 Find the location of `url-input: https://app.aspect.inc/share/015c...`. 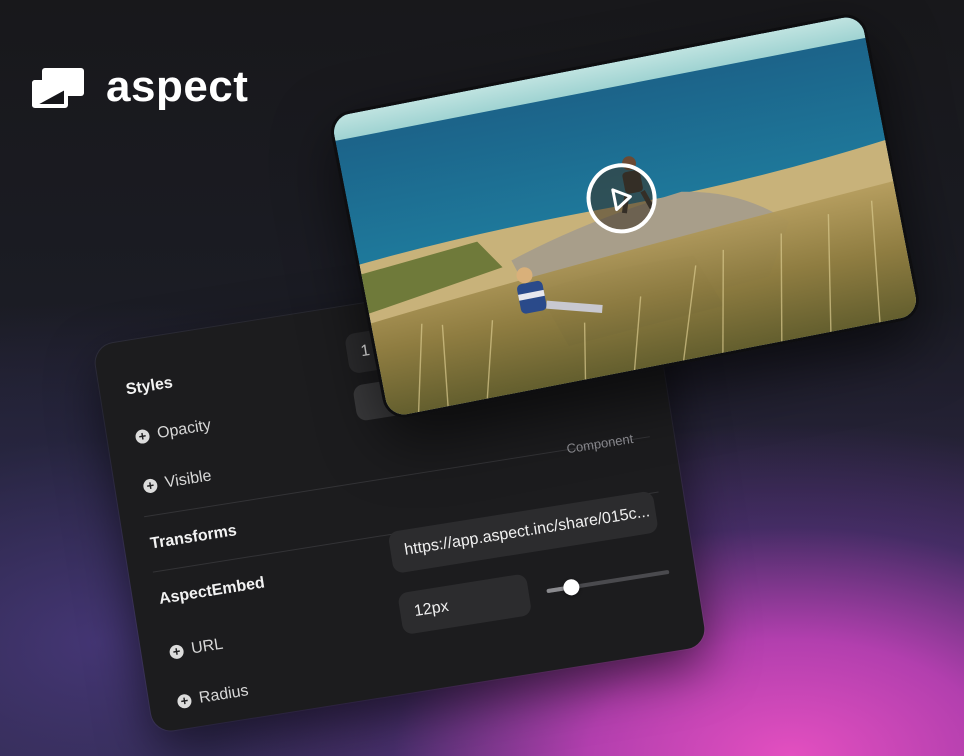

url-input: https://app.aspect.inc/share/015c... is located at coordinates (523, 532).